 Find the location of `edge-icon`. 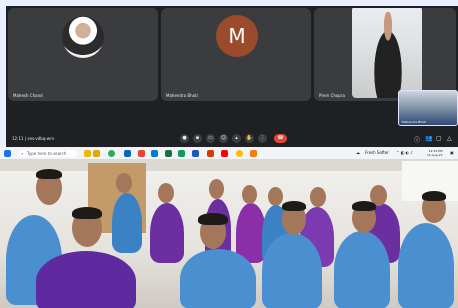

edge-icon is located at coordinates (127, 153).